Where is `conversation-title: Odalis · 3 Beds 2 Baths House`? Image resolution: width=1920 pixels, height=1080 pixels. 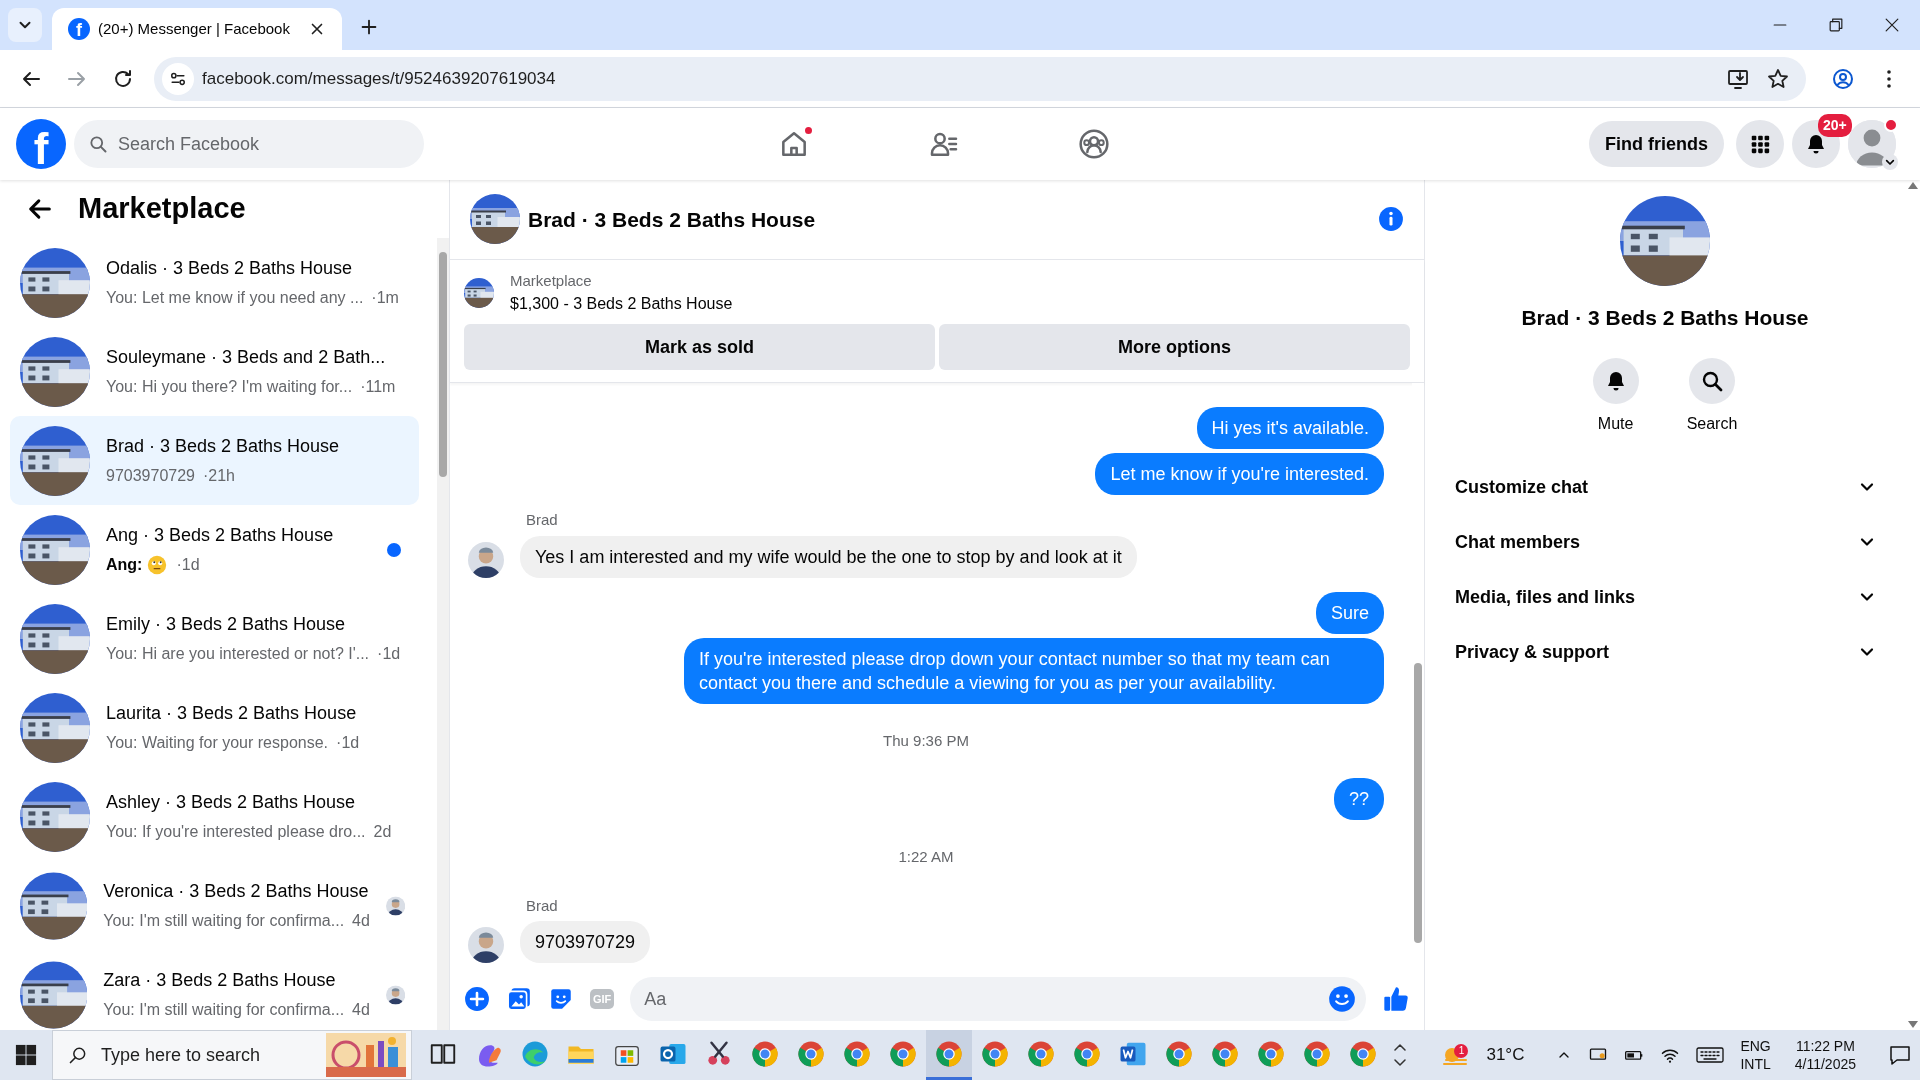
conversation-title: Odalis · 3 Beds 2 Baths House is located at coordinates (230, 268).